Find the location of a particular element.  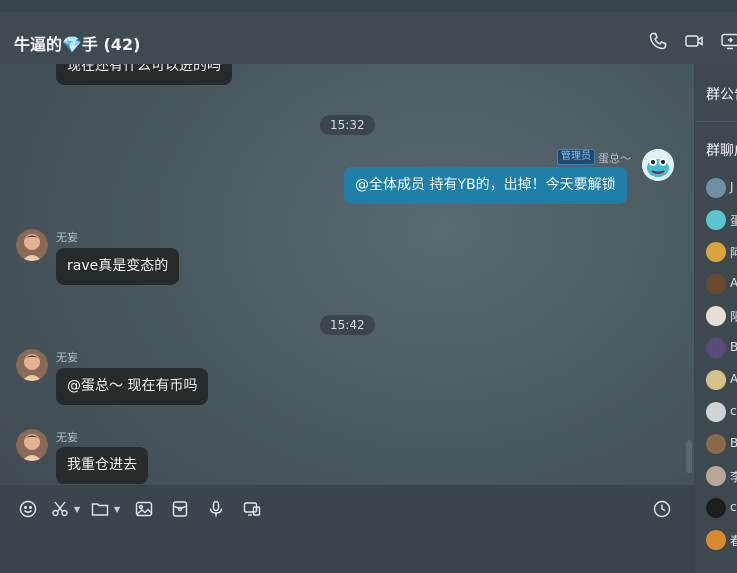

group-info-panel: 群公告 群聊成员 J 蛋阿 A 阳 B Ac B 李 c 春 is located at coordinates (716, 318).